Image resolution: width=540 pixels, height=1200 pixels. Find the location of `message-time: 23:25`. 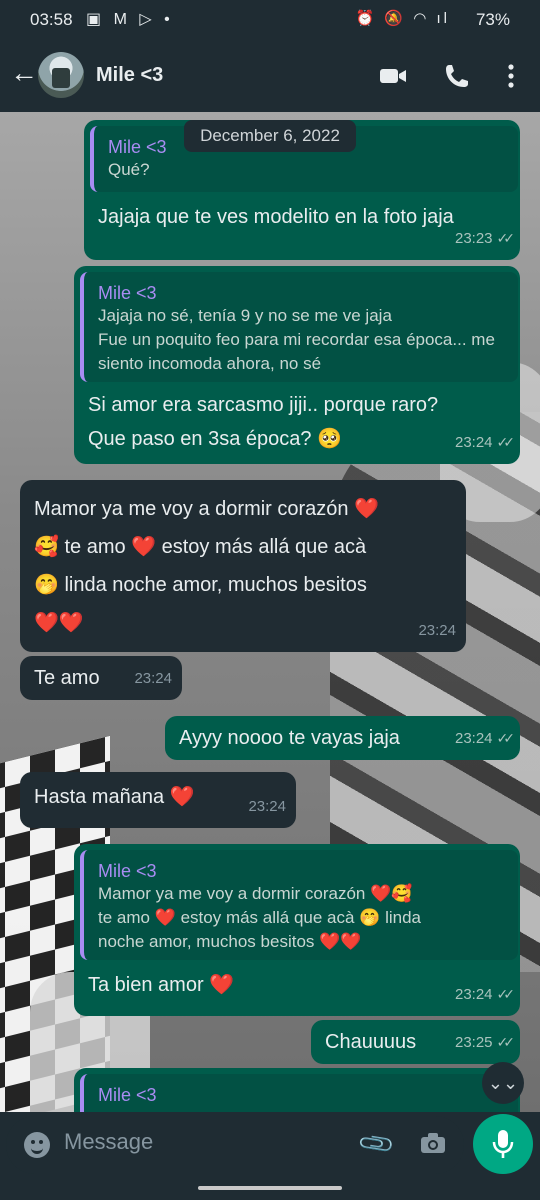

message-time: 23:25 is located at coordinates (473, 1042).